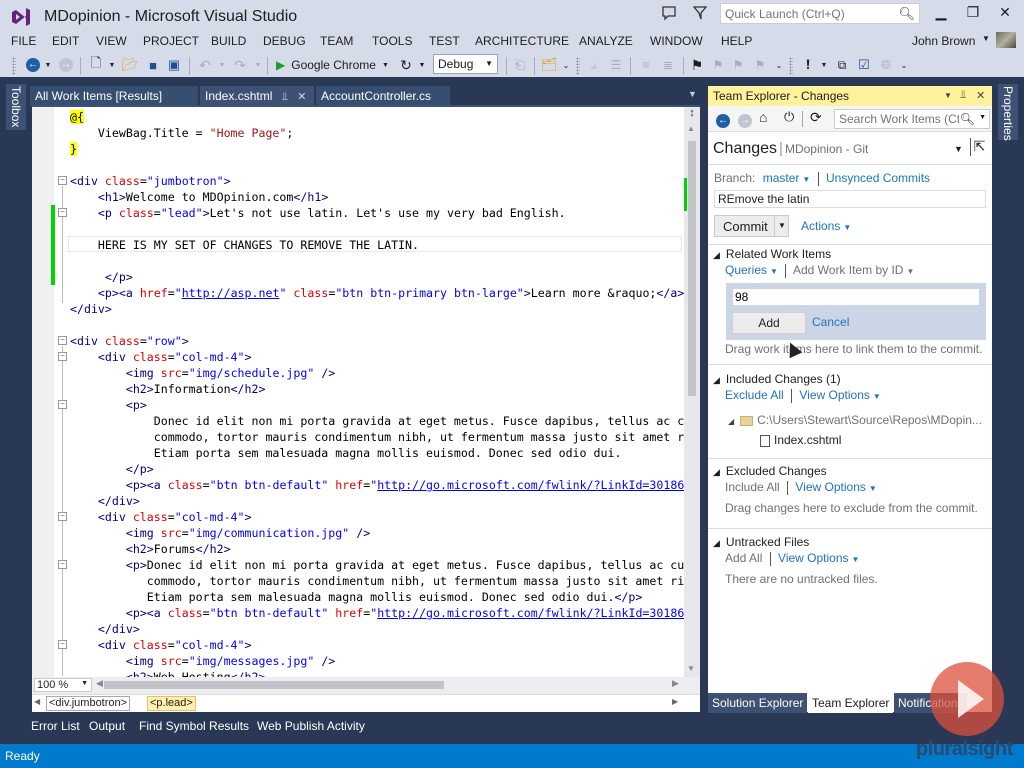  What do you see at coordinates (676, 41) in the screenshot?
I see `menu-window: WINDOW` at bounding box center [676, 41].